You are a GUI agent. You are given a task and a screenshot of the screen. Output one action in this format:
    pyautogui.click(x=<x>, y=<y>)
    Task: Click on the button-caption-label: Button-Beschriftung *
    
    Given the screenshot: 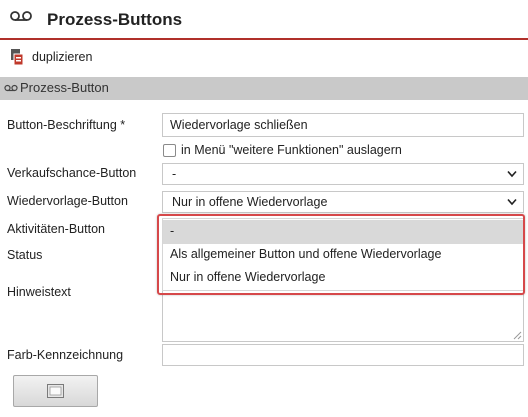 What is the action you would take?
    pyautogui.click(x=66, y=125)
    